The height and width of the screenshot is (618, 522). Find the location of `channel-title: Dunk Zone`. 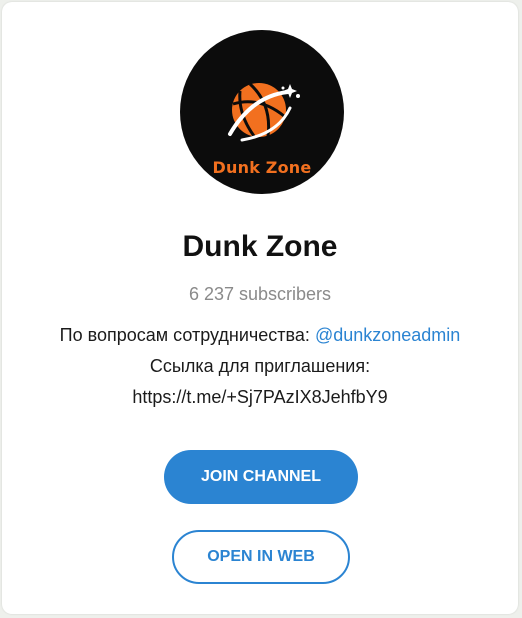

channel-title: Dunk Zone is located at coordinates (260, 246).